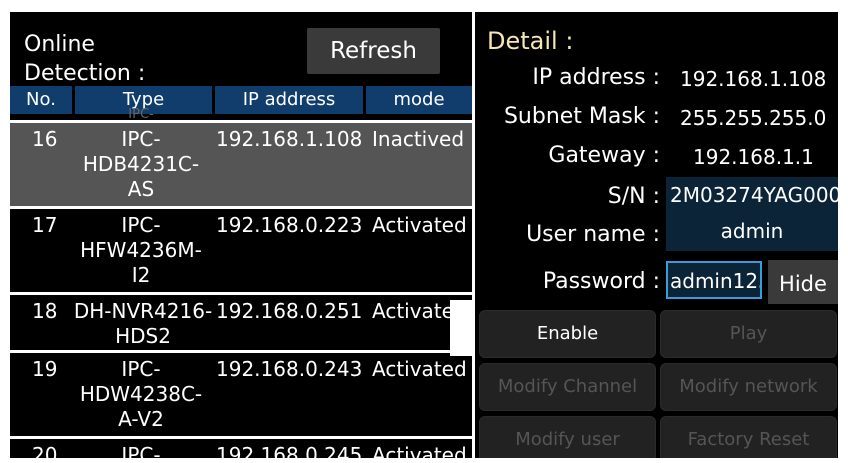 The width and height of the screenshot is (848, 463). What do you see at coordinates (748, 387) in the screenshot?
I see `modify-network-button: Modify network` at bounding box center [748, 387].